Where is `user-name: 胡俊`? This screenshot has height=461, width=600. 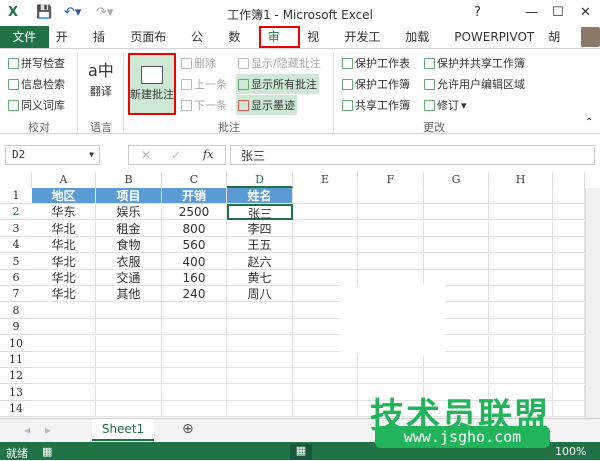 user-name: 胡俊 is located at coordinates (559, 46).